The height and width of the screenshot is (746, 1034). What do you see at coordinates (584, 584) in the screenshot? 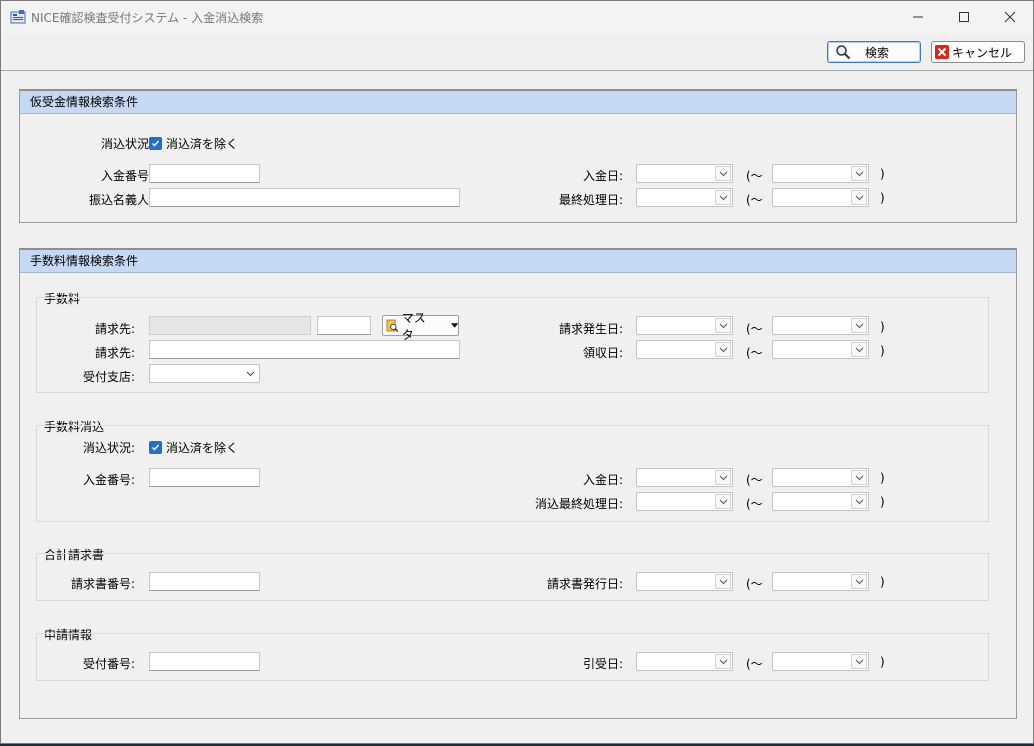
I see `invoice-date-label: 請求書発行日:` at bounding box center [584, 584].